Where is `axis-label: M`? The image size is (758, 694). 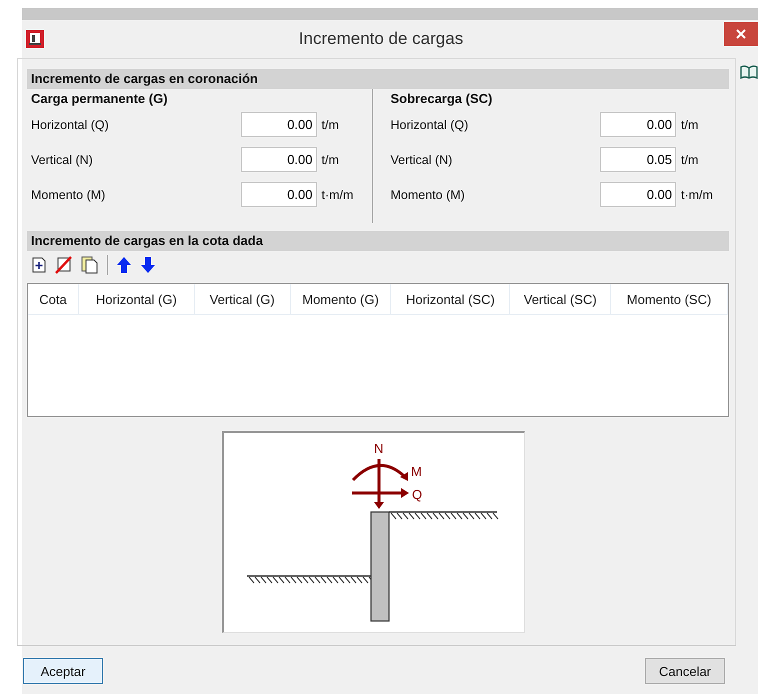 axis-label: M is located at coordinates (416, 471).